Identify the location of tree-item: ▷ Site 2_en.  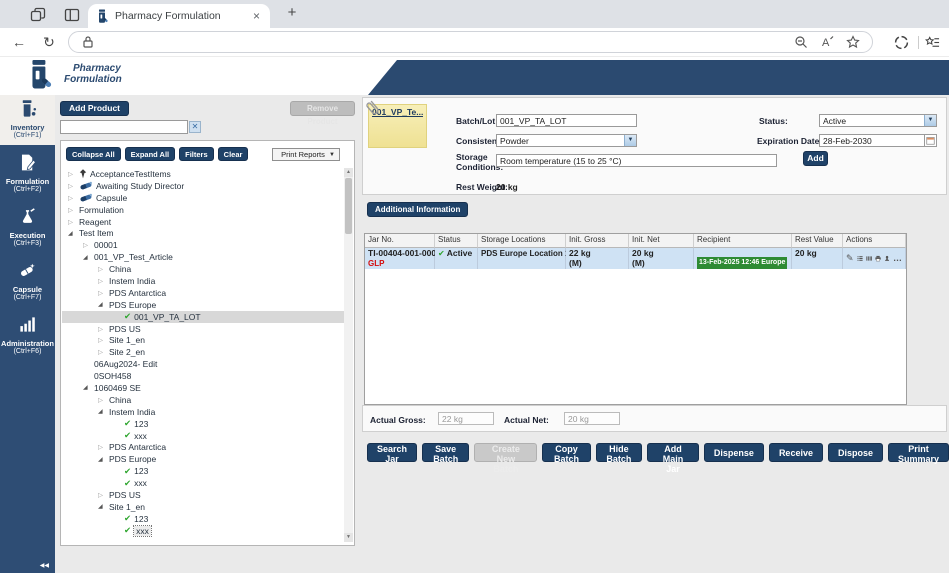
(203, 352).